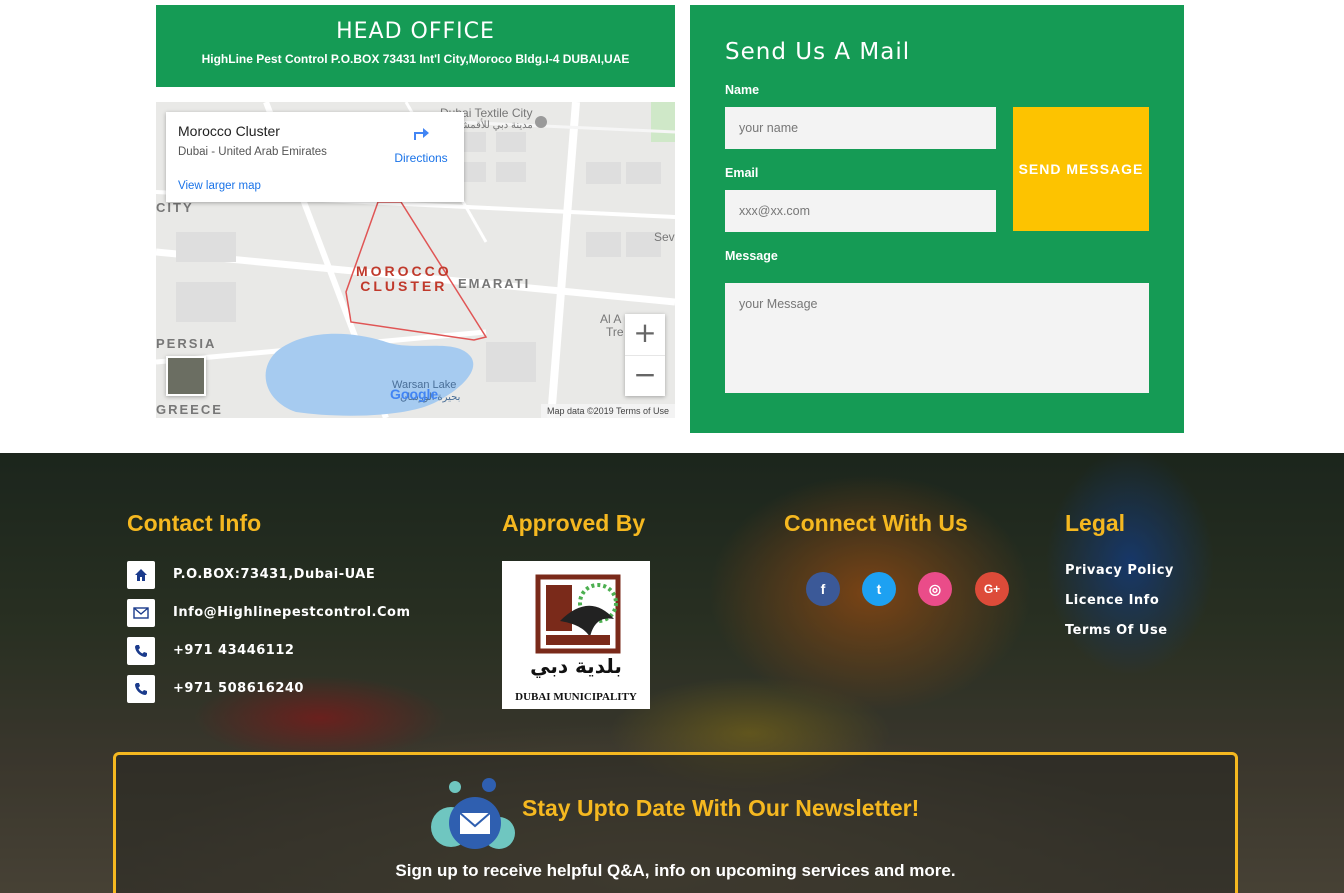 The image size is (1344, 893). I want to click on directions-label: Directions, so click(421, 158).